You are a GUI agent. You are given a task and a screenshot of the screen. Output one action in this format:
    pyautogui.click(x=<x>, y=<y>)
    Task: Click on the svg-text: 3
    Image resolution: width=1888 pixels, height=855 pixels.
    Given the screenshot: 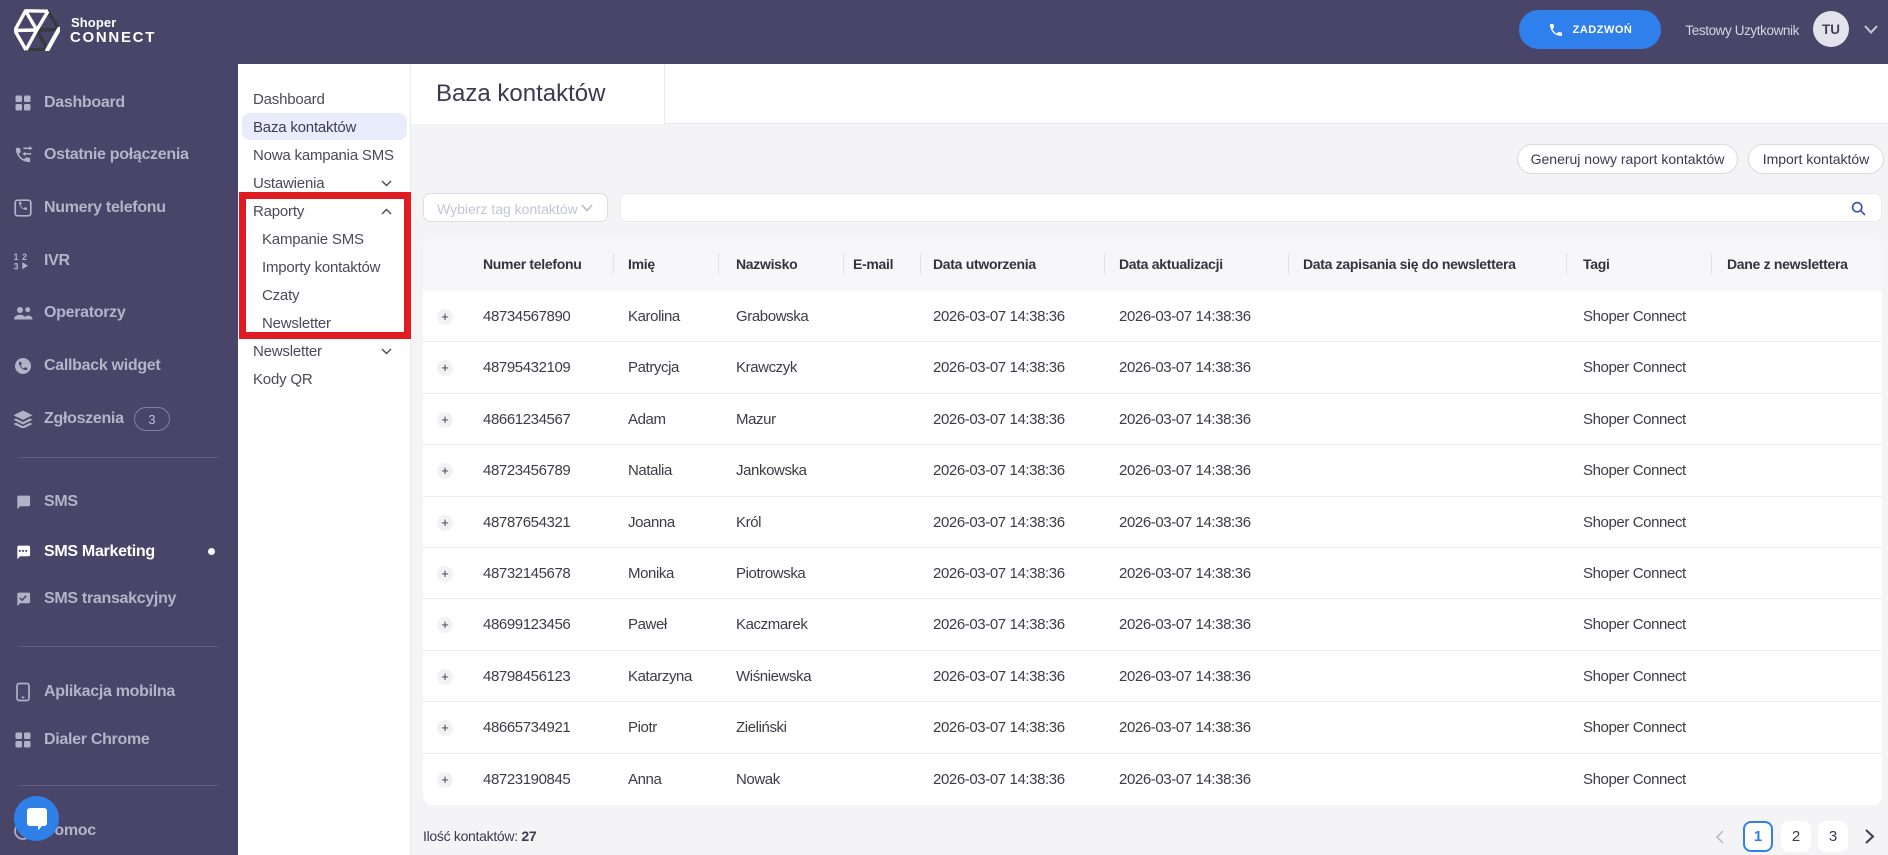 What is the action you would take?
    pyautogui.click(x=16, y=266)
    